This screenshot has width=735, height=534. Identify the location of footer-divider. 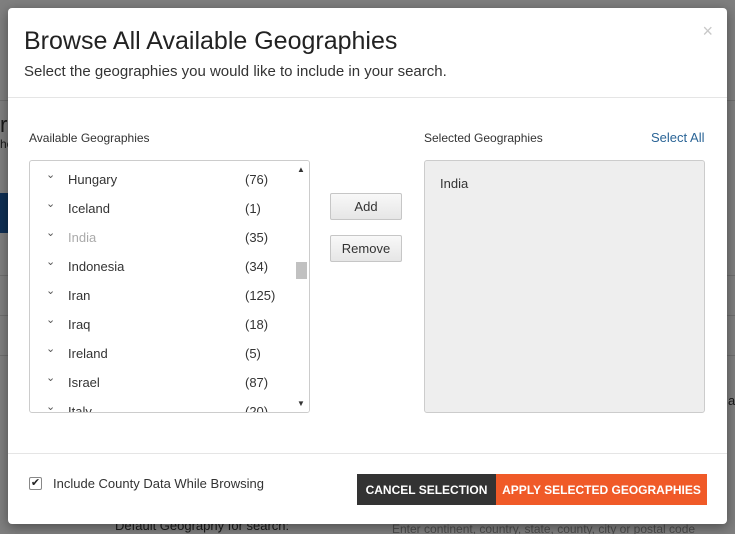
(367, 453).